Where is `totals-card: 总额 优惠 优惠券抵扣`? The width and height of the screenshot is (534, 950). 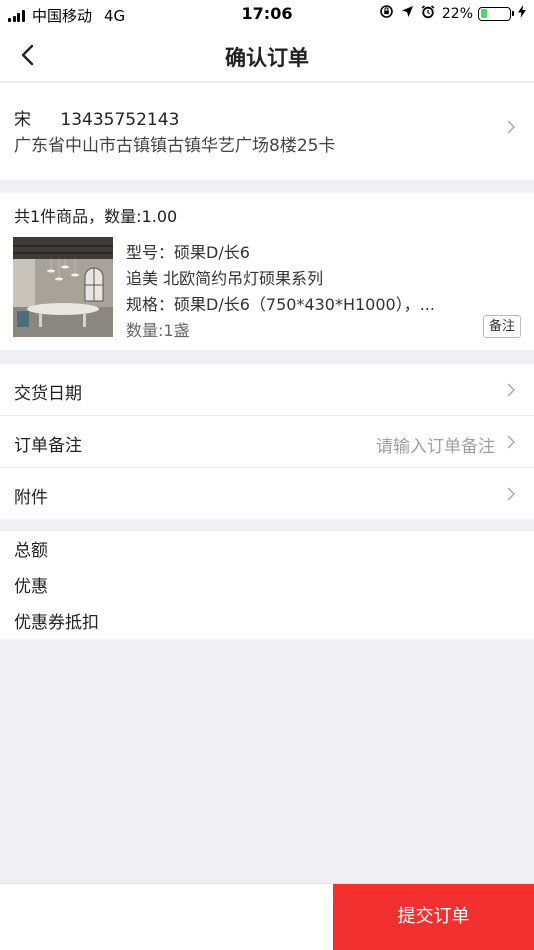
totals-card: 总额 优惠 优惠券抵扣 is located at coordinates (267, 585).